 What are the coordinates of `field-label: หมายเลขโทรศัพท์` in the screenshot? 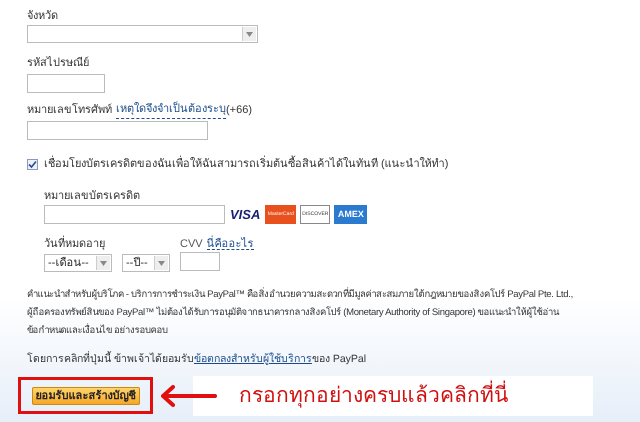 It's located at (69, 110).